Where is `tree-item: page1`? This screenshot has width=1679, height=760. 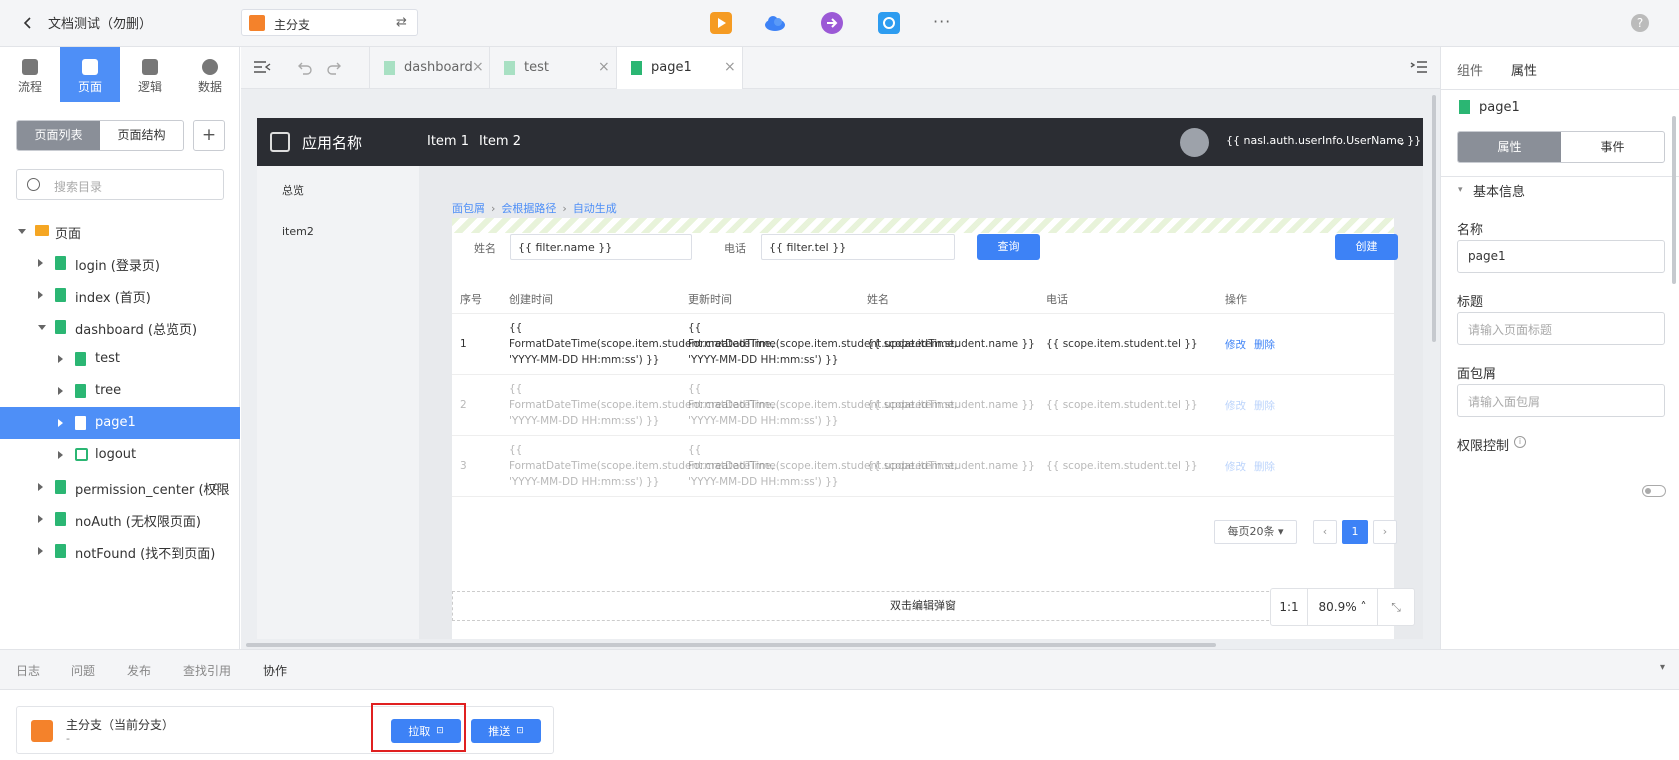
tree-item: page1 is located at coordinates (120, 423).